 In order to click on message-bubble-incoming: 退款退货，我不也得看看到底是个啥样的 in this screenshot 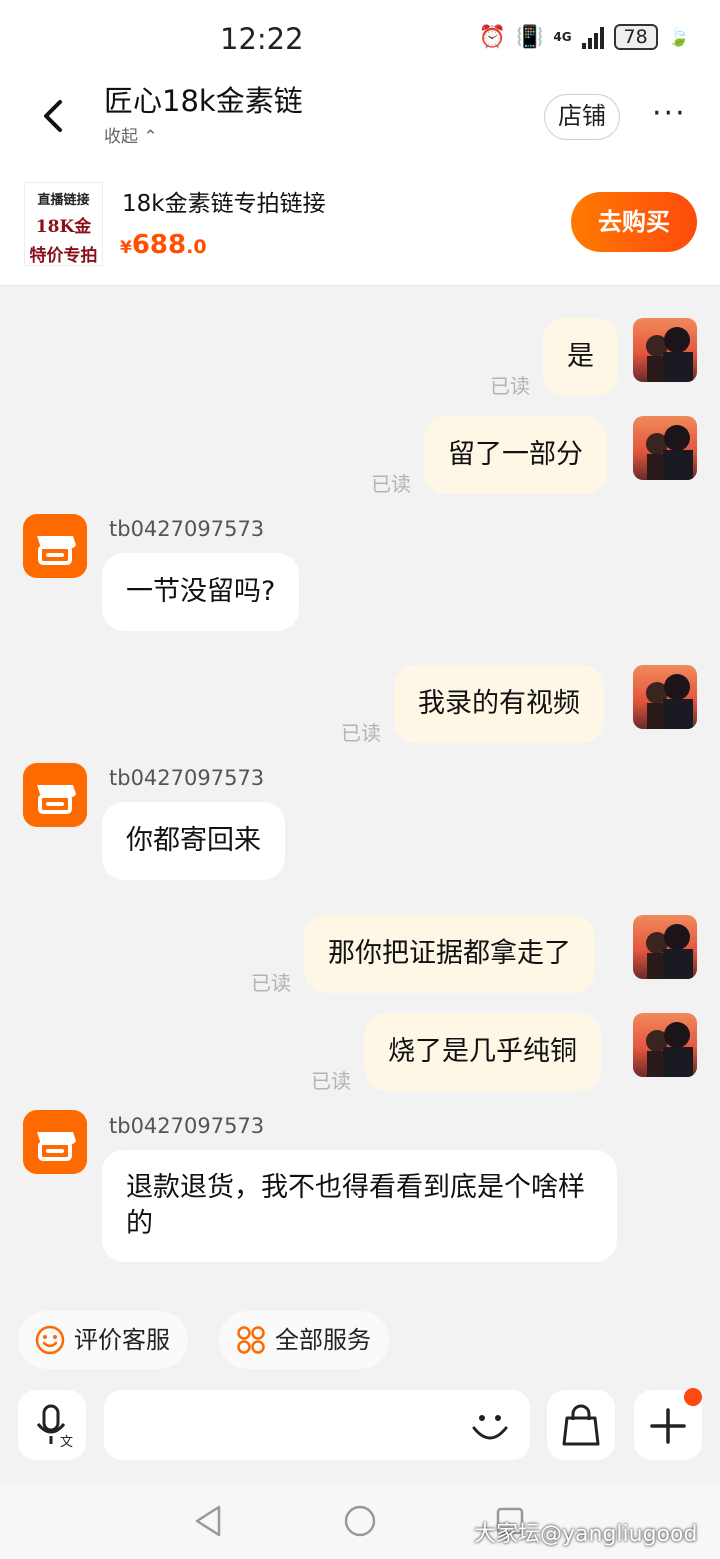, I will do `click(359, 1206)`.